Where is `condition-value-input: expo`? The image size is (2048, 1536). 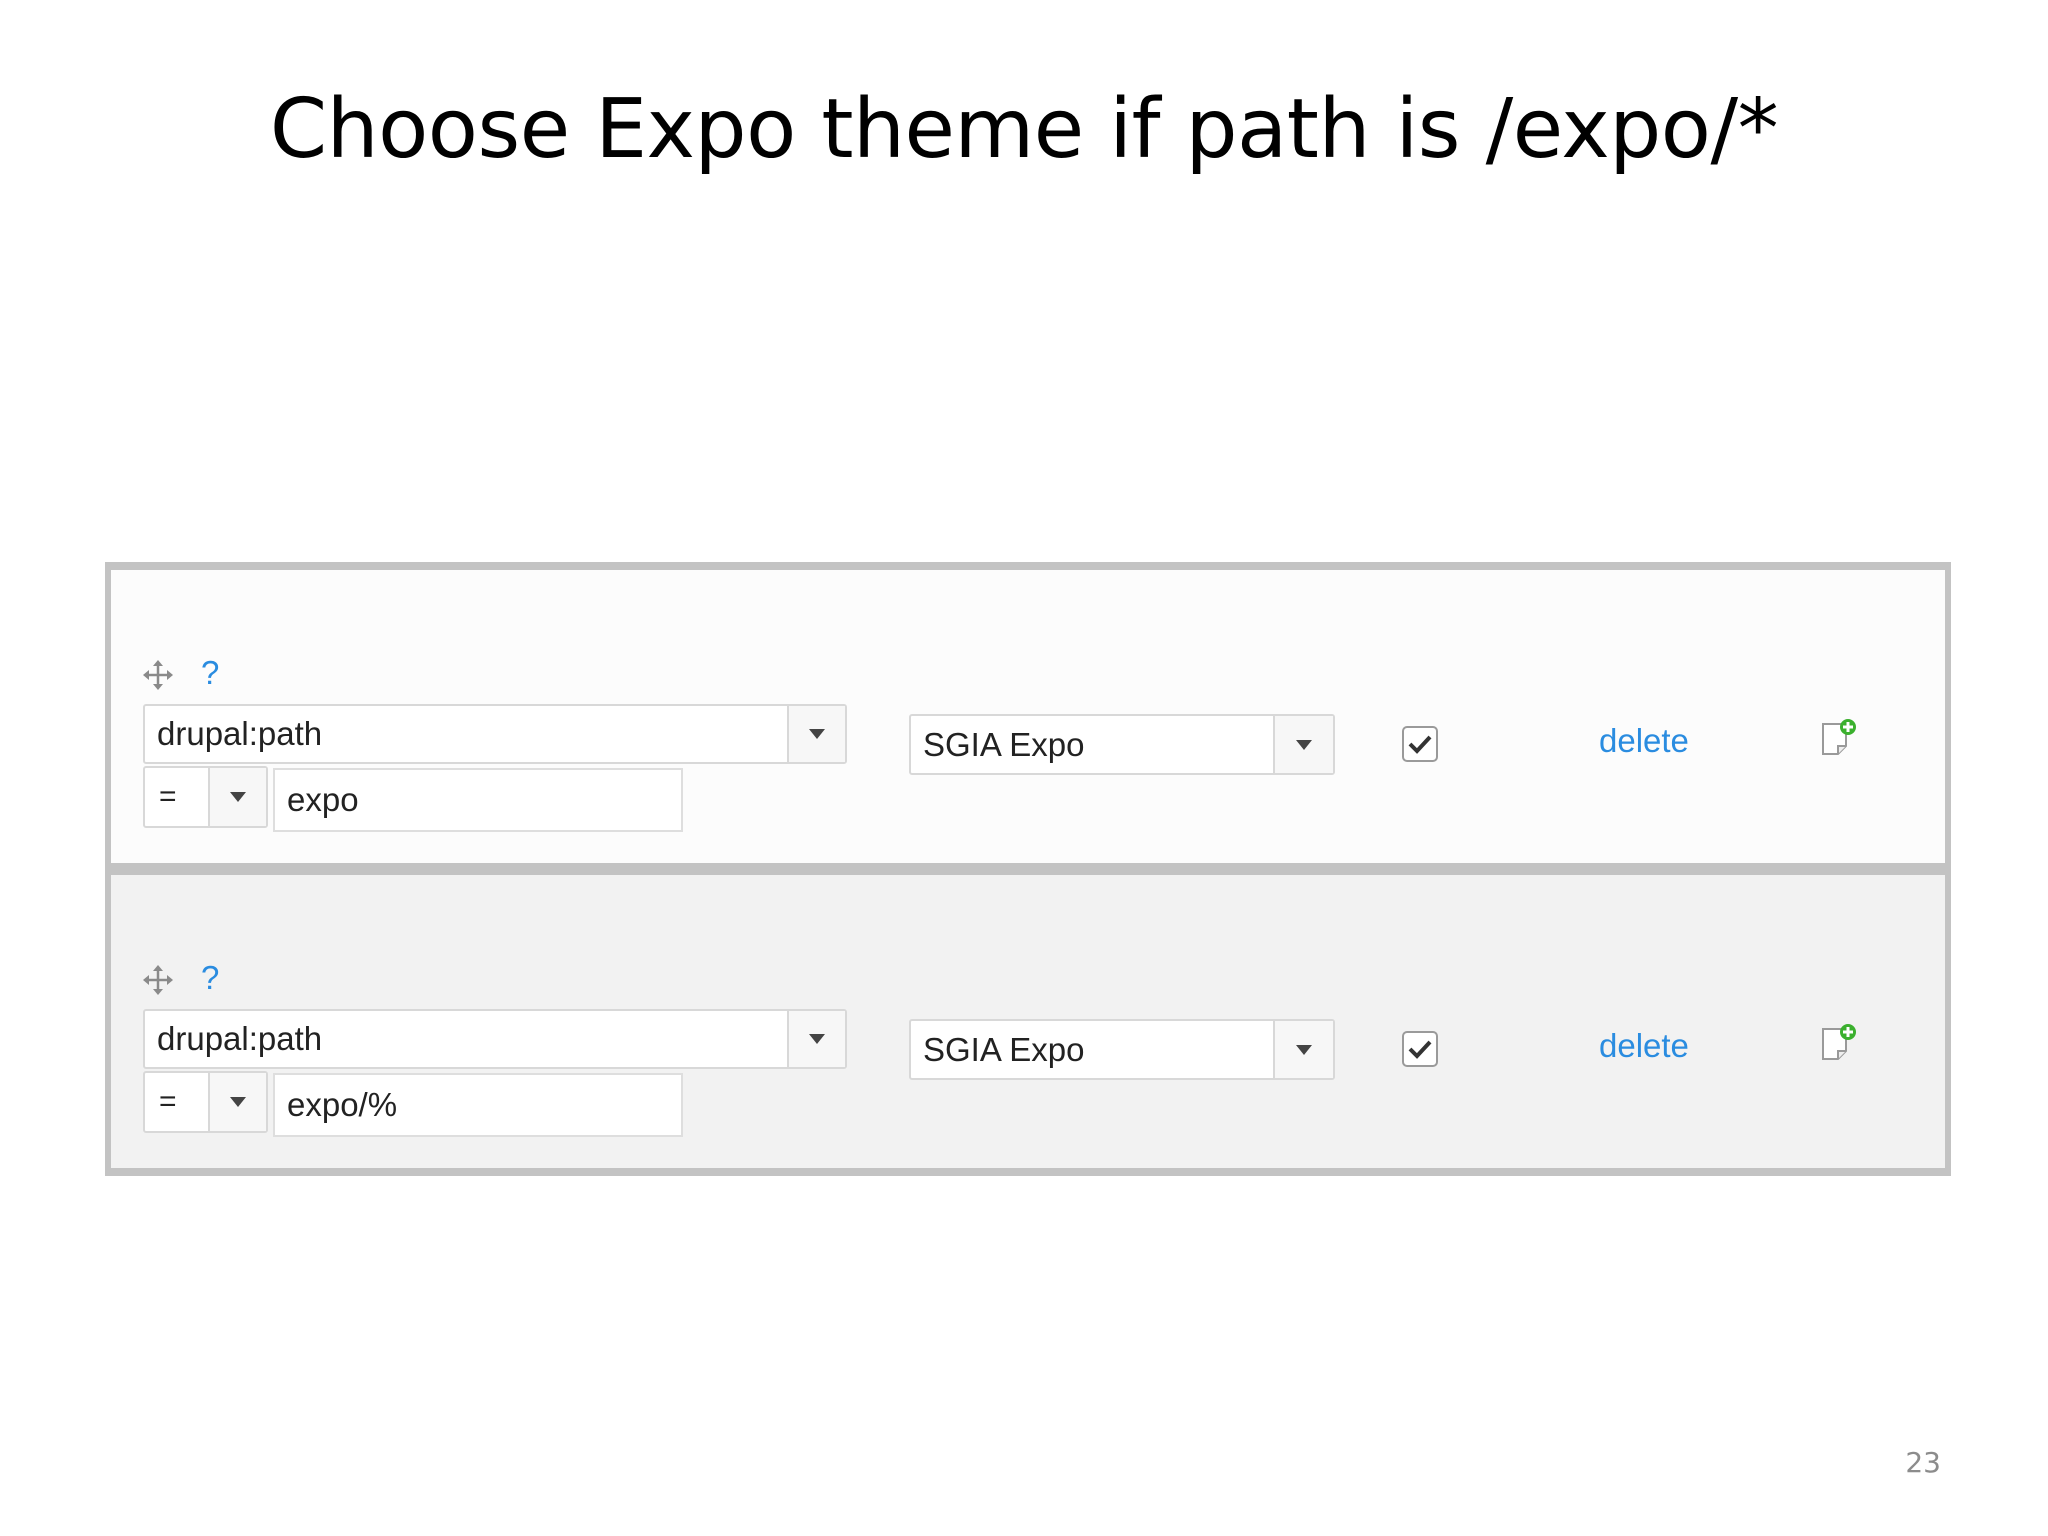
condition-value-input: expo is located at coordinates (478, 800).